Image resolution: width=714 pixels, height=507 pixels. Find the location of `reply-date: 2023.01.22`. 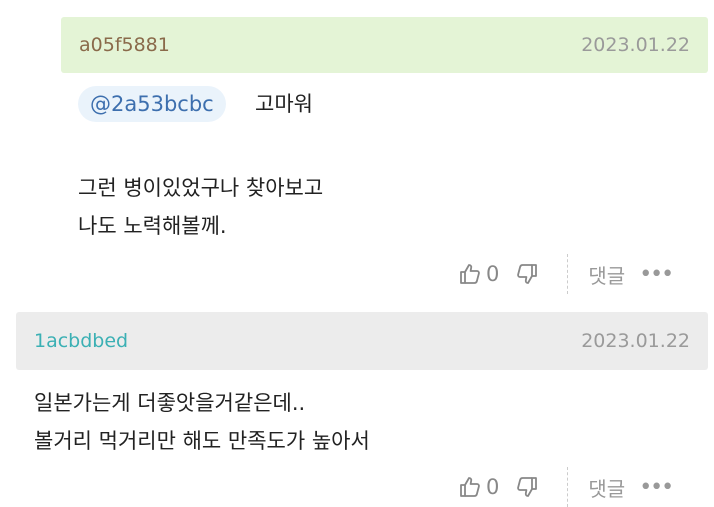

reply-date: 2023.01.22 is located at coordinates (635, 45).